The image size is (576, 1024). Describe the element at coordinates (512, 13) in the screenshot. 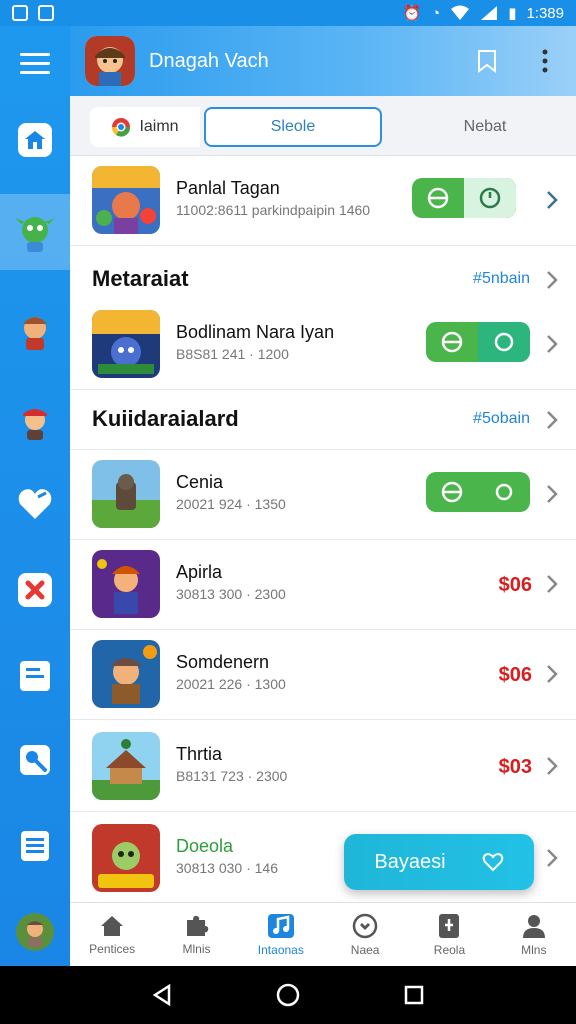

I see `battery-icon: ▮` at that location.